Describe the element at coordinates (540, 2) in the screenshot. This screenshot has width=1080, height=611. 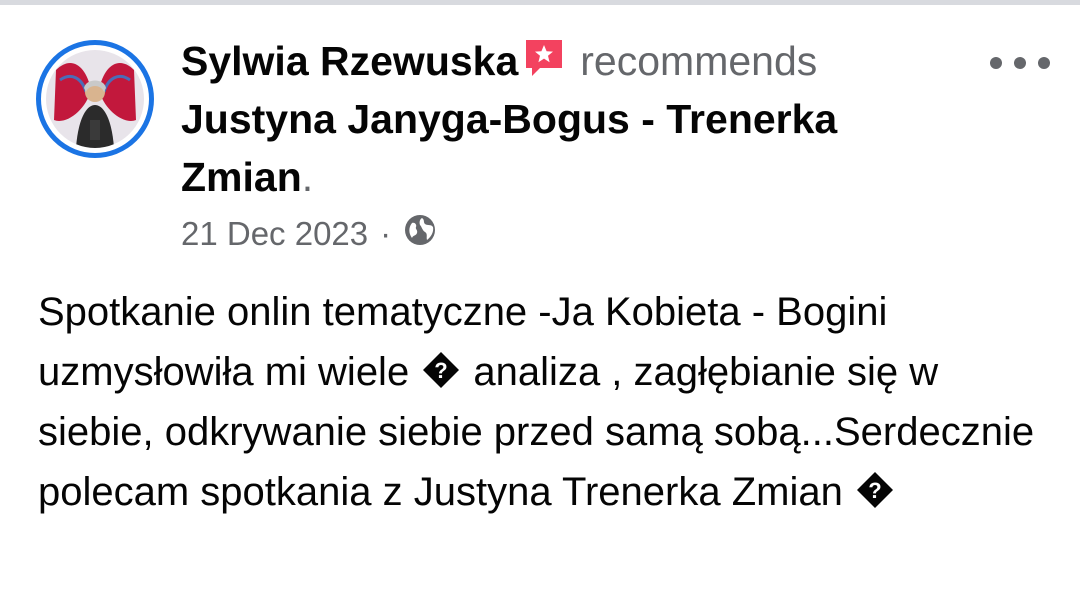
I see `top-divider` at that location.